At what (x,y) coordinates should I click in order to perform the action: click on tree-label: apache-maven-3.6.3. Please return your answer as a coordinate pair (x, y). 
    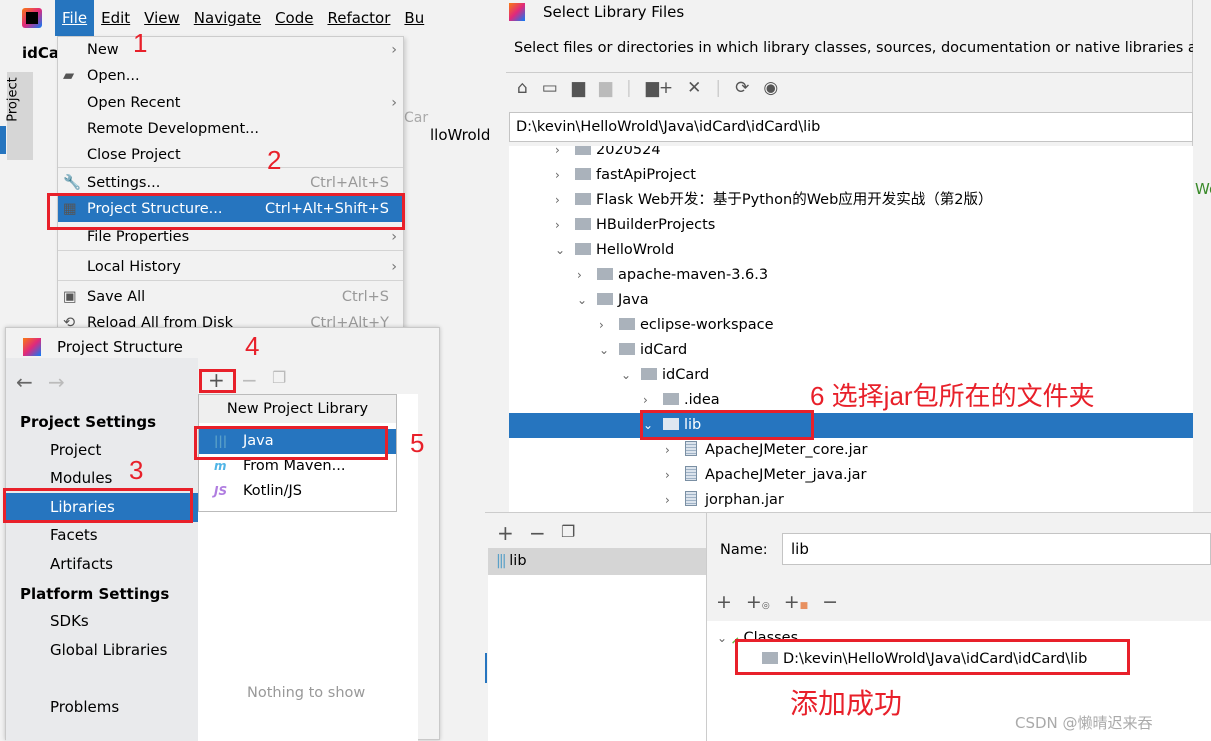
    Looking at the image, I should click on (693, 275).